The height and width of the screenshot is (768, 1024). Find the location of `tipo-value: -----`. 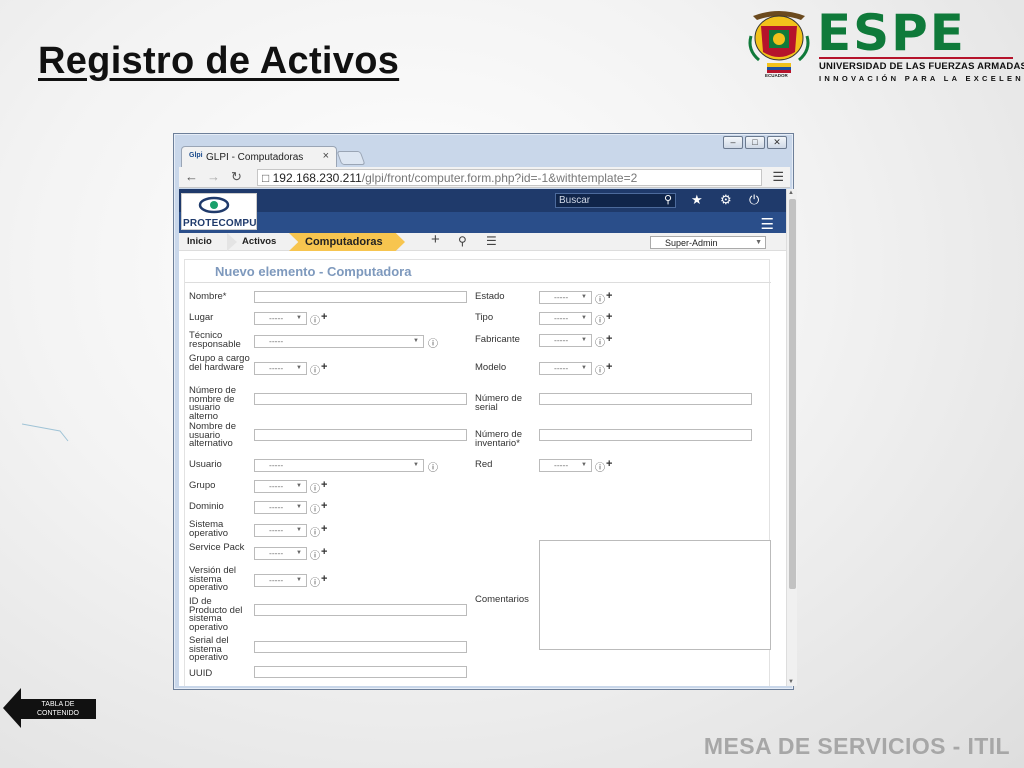

tipo-value: ----- is located at coordinates (561, 318).